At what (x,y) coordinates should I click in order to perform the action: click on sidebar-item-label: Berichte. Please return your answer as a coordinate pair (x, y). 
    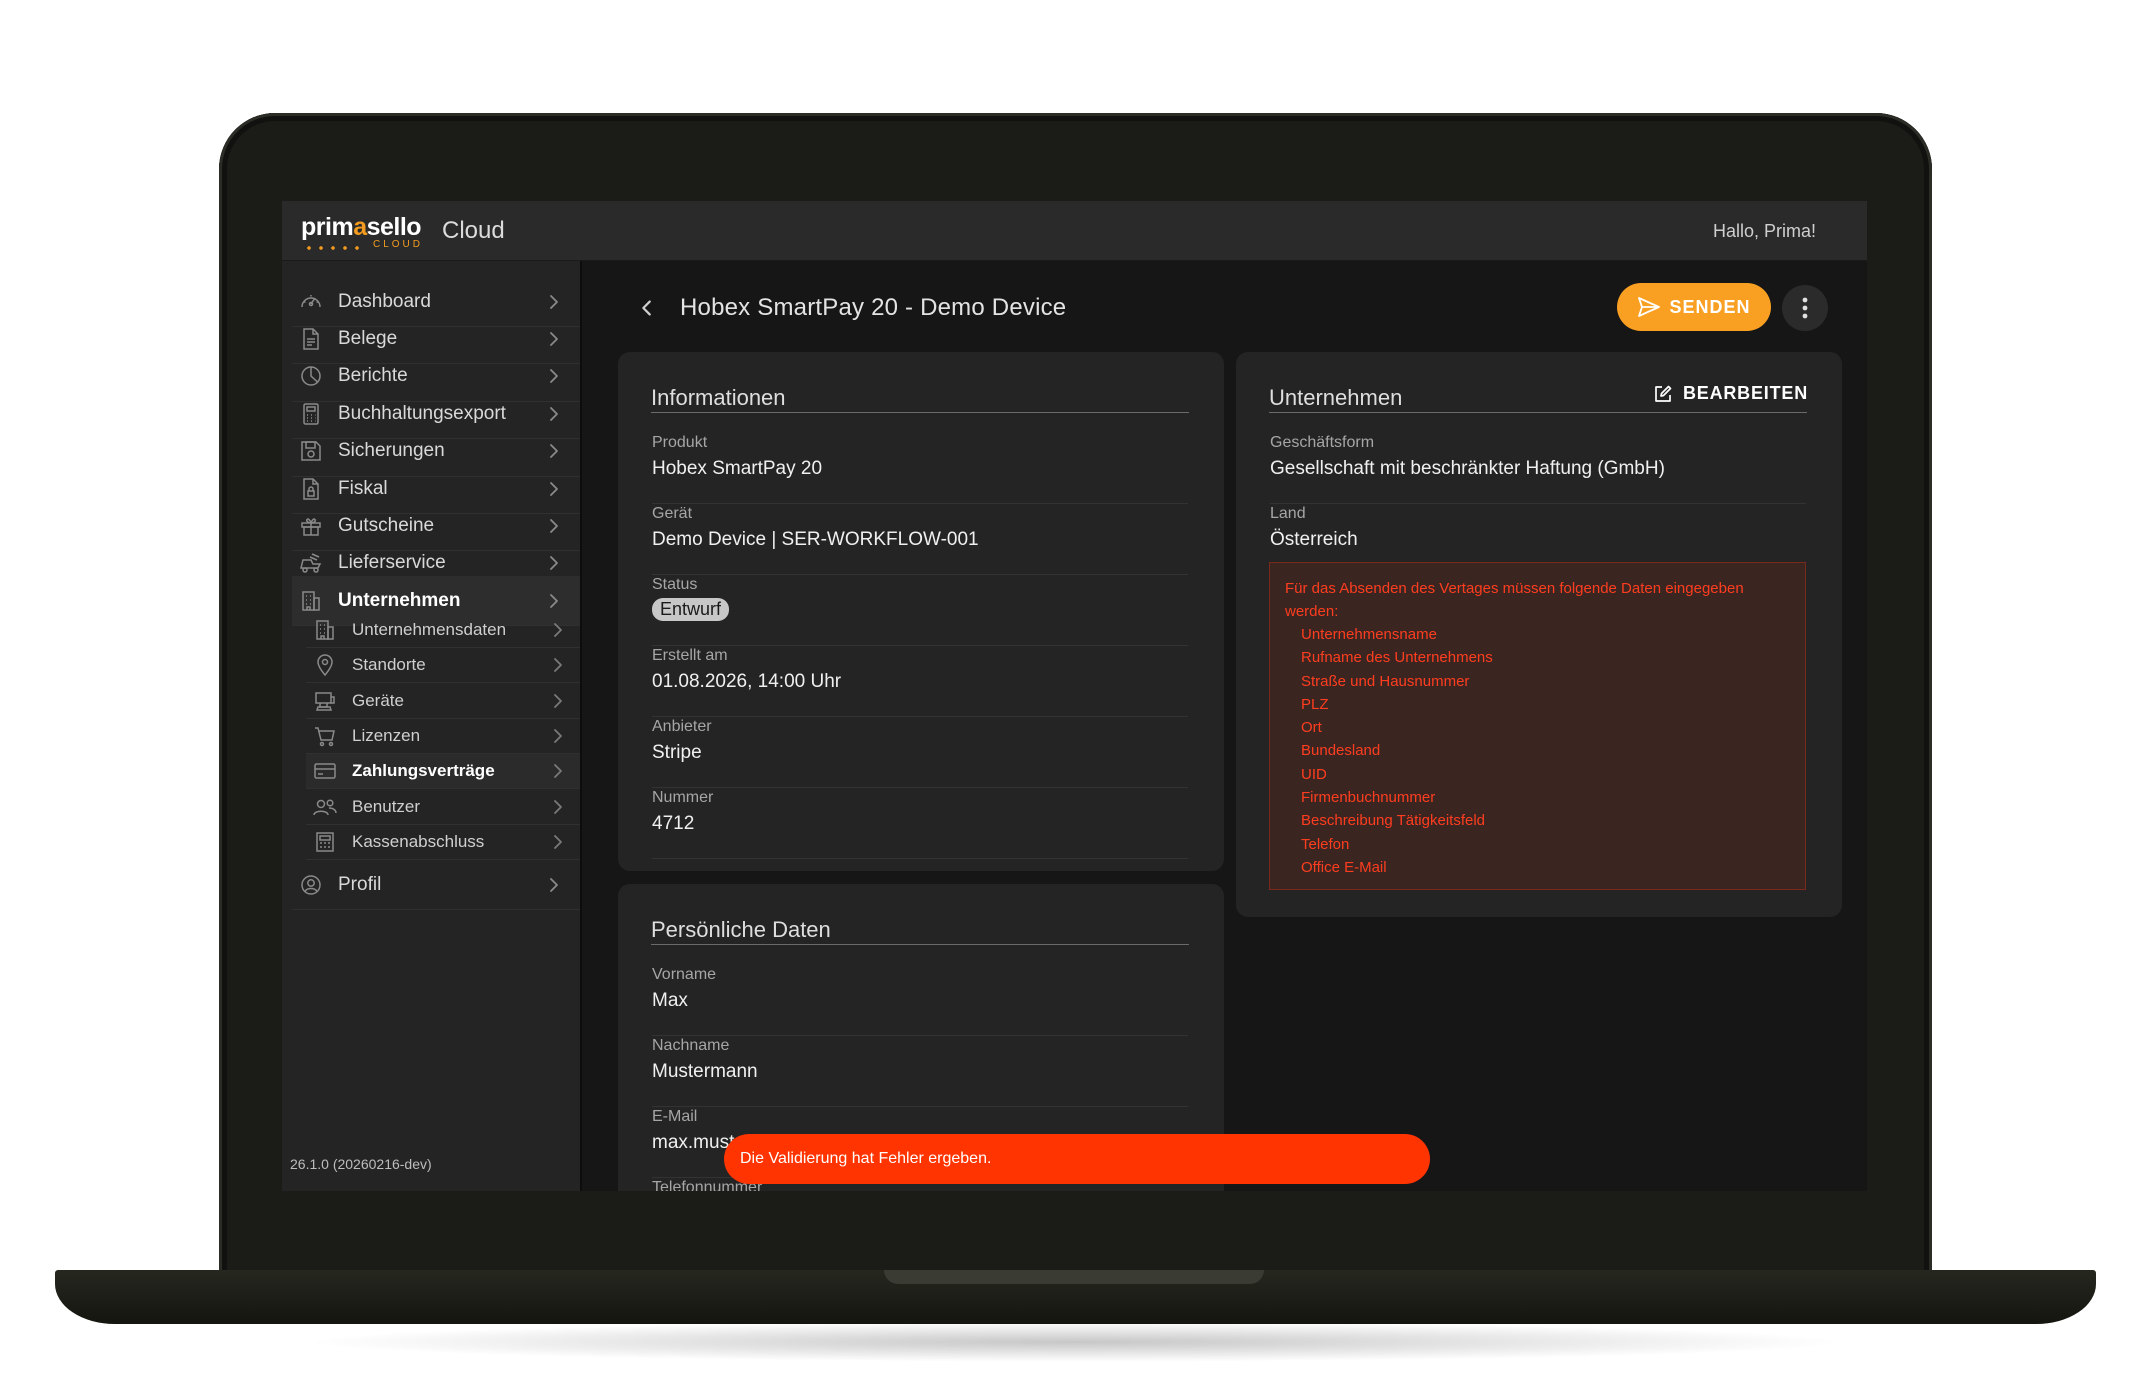
    Looking at the image, I should click on (373, 376).